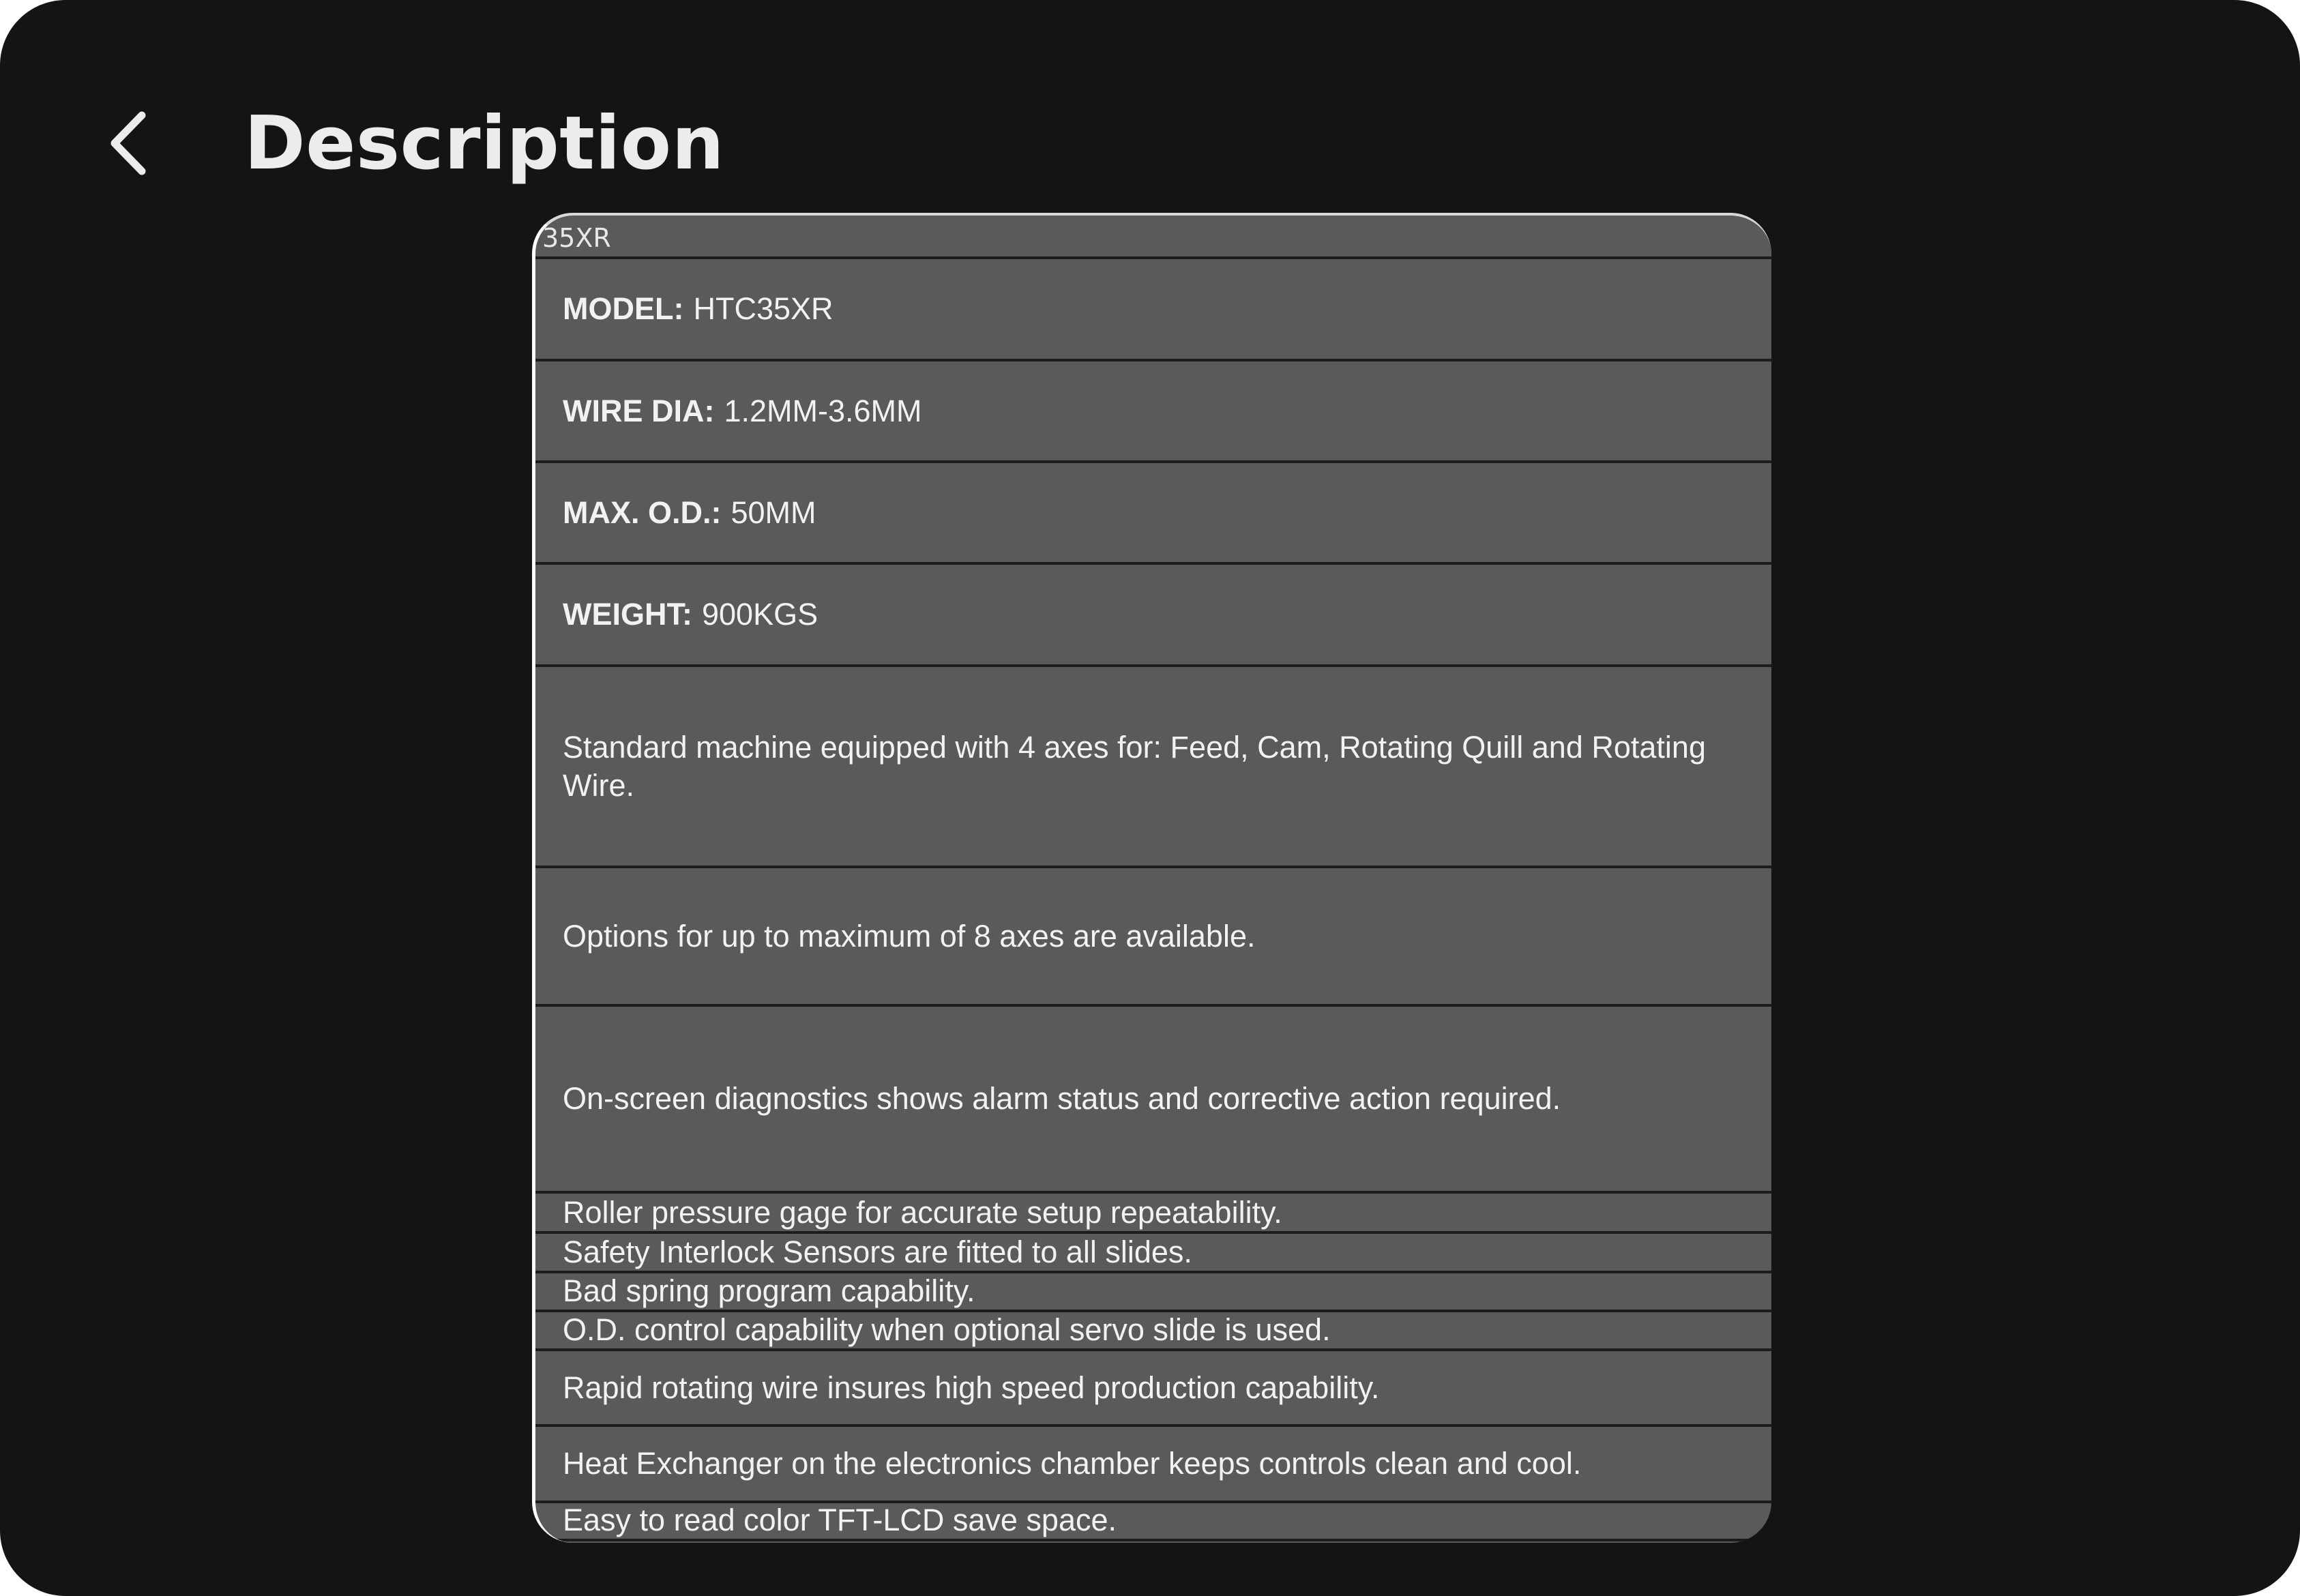 The height and width of the screenshot is (1596, 2300). I want to click on page-title: Description, so click(485, 144).